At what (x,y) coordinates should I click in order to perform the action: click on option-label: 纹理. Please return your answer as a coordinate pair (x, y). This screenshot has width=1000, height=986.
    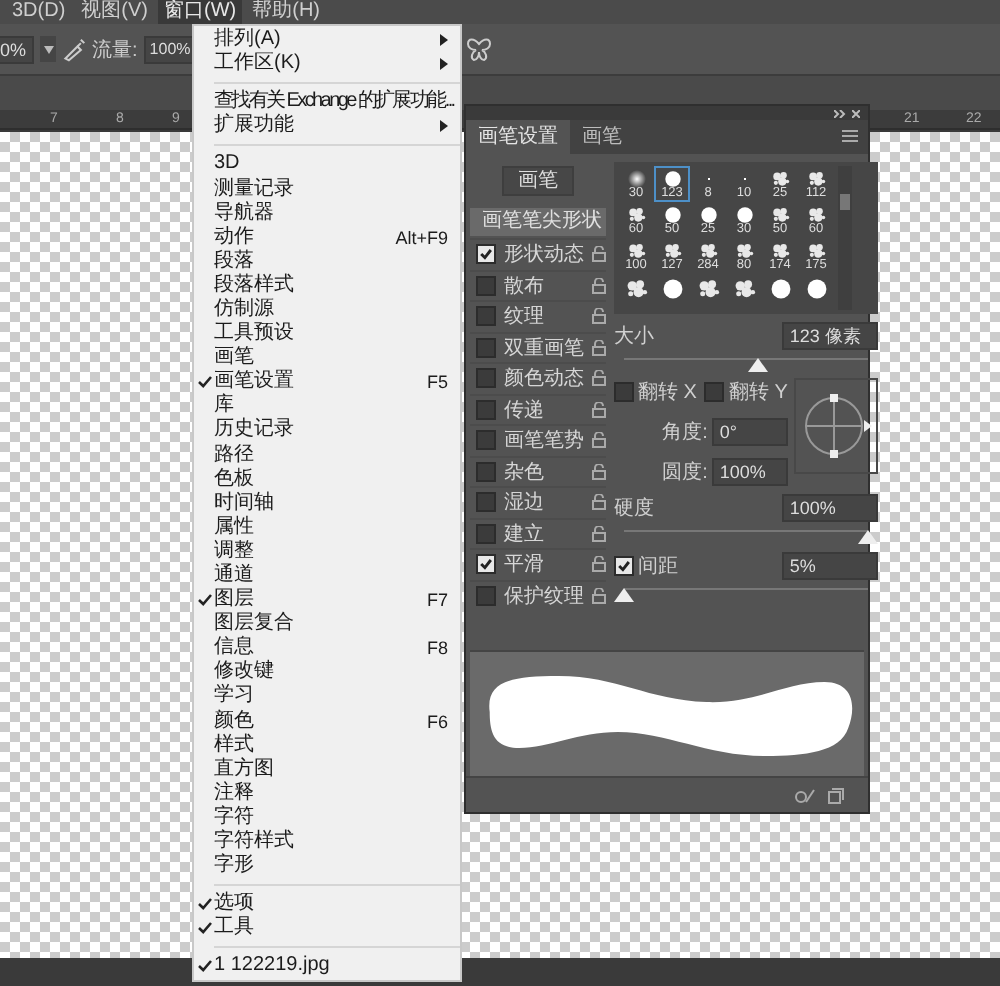
    Looking at the image, I should click on (544, 316).